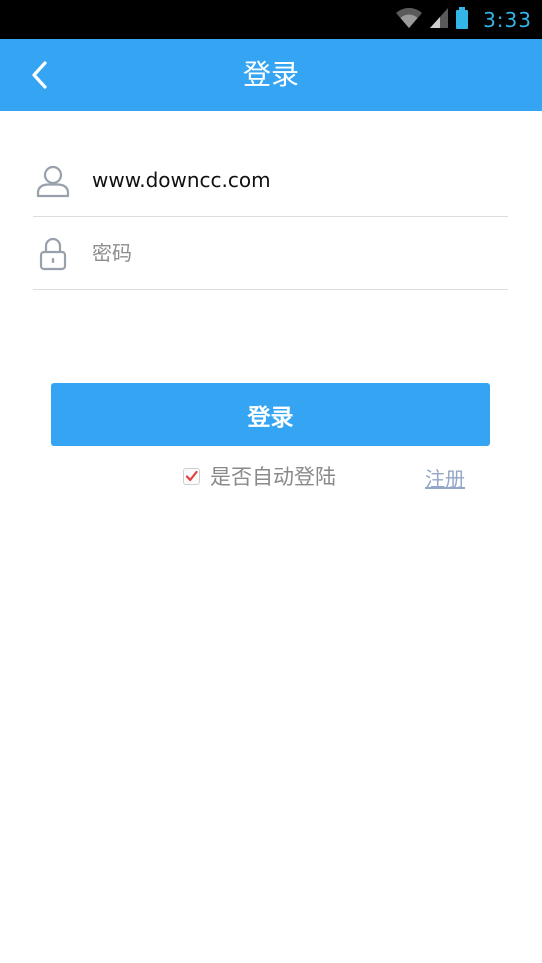 This screenshot has width=542, height=963. I want to click on username-input, so click(292, 180).